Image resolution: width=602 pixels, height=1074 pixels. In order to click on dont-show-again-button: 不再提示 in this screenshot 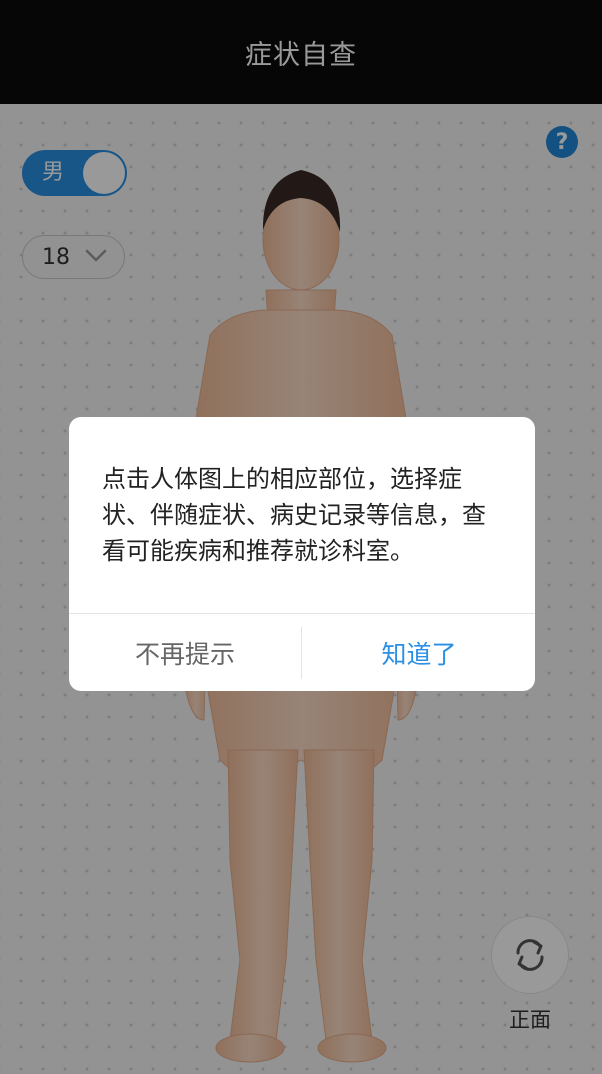, I will do `click(185, 652)`.